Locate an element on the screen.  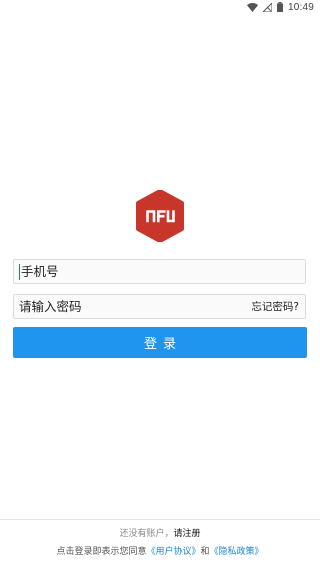
signup-link: 请注册 is located at coordinates (187, 534).